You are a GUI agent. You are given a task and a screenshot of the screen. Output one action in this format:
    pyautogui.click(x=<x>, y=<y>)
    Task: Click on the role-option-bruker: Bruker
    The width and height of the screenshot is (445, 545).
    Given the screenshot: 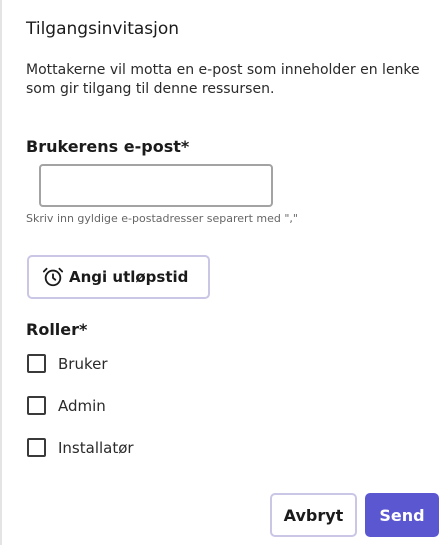 What is the action you would take?
    pyautogui.click(x=67, y=363)
    